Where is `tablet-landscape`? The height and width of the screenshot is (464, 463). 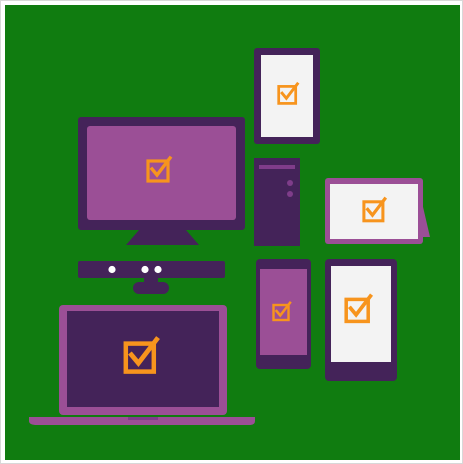 tablet-landscape is located at coordinates (377, 211).